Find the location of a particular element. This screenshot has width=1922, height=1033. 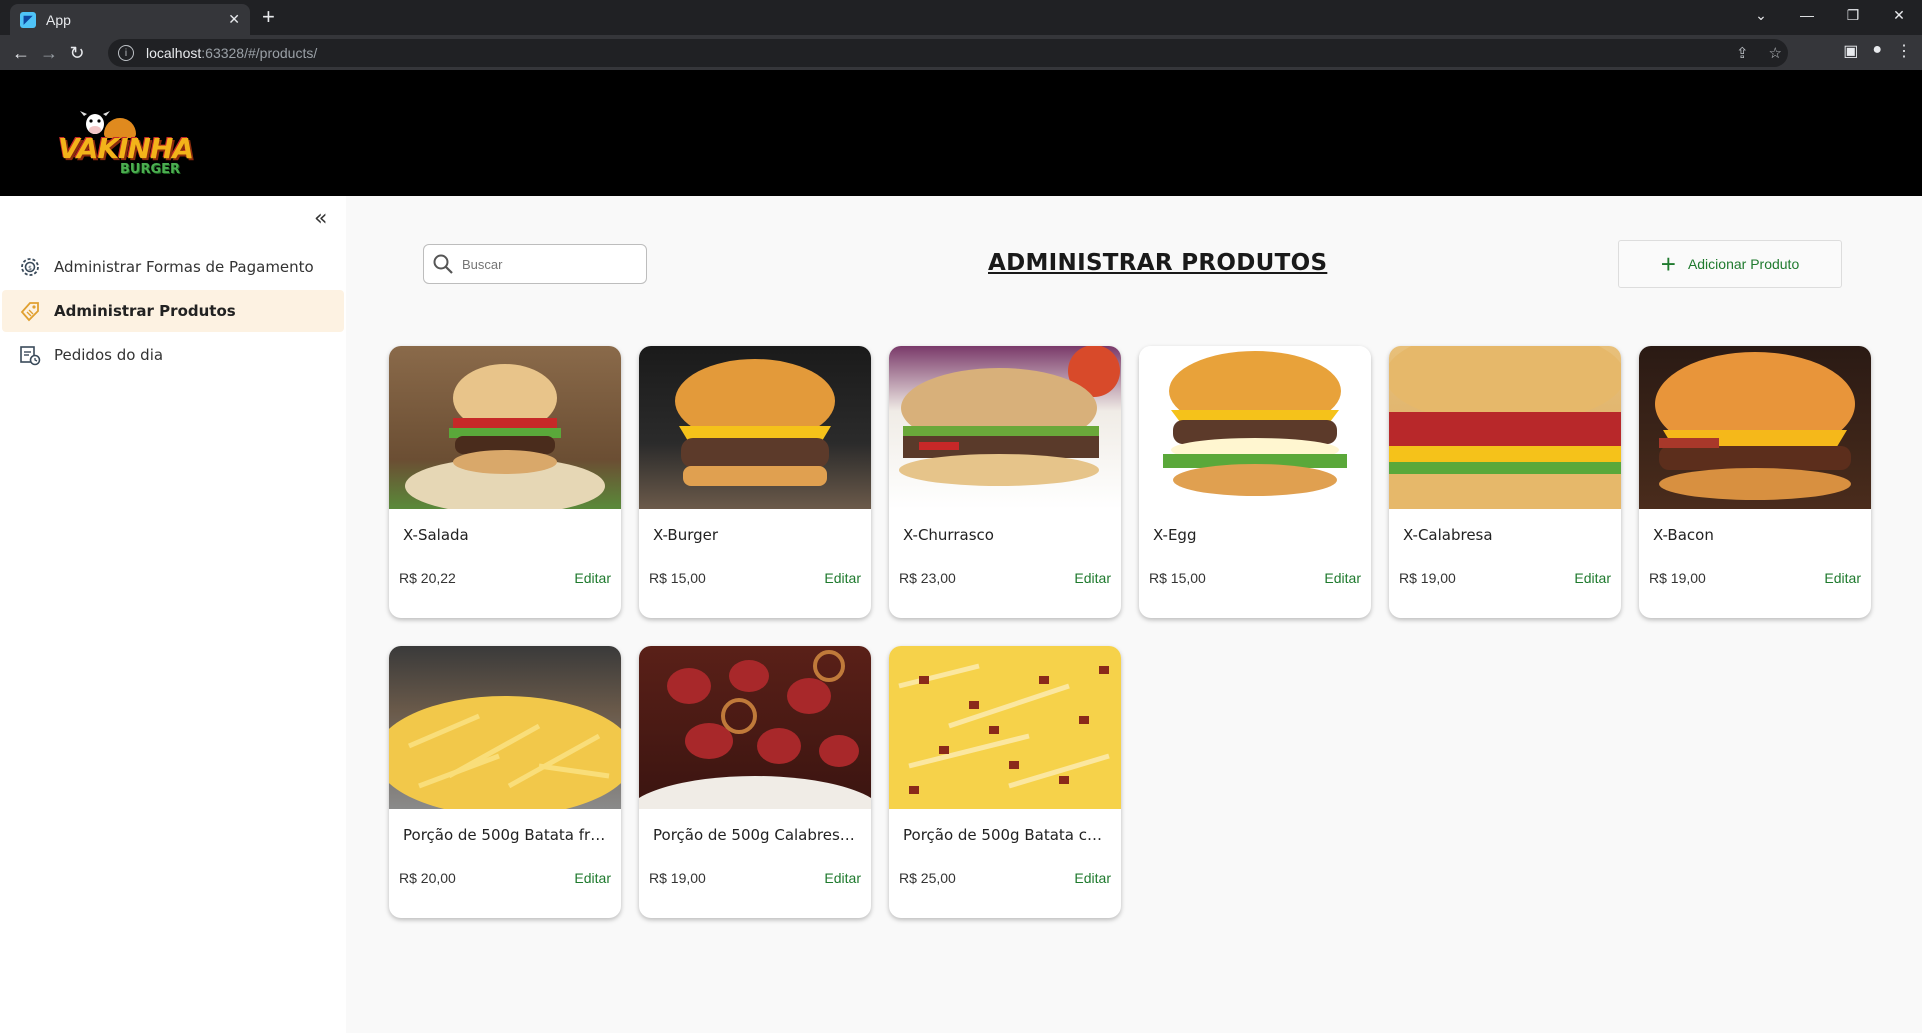

window-controls: ⌄ — ❐ ✕ is located at coordinates (1830, 15).